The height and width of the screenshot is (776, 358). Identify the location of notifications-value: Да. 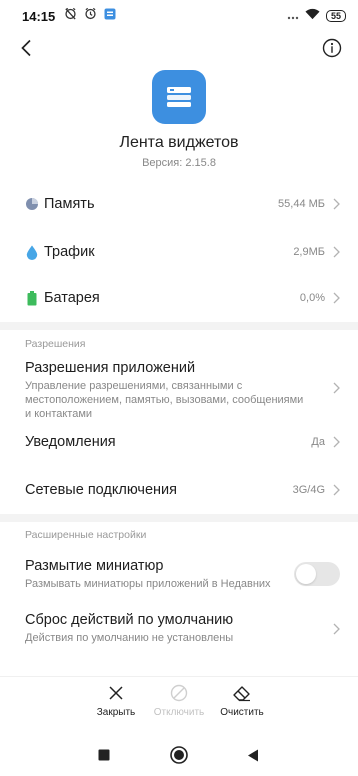
(318, 442).